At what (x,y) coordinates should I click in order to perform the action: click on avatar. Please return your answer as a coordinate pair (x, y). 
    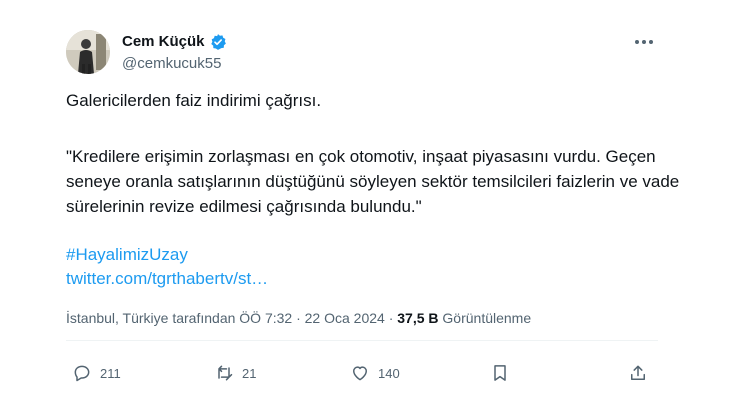
    Looking at the image, I should click on (88, 52).